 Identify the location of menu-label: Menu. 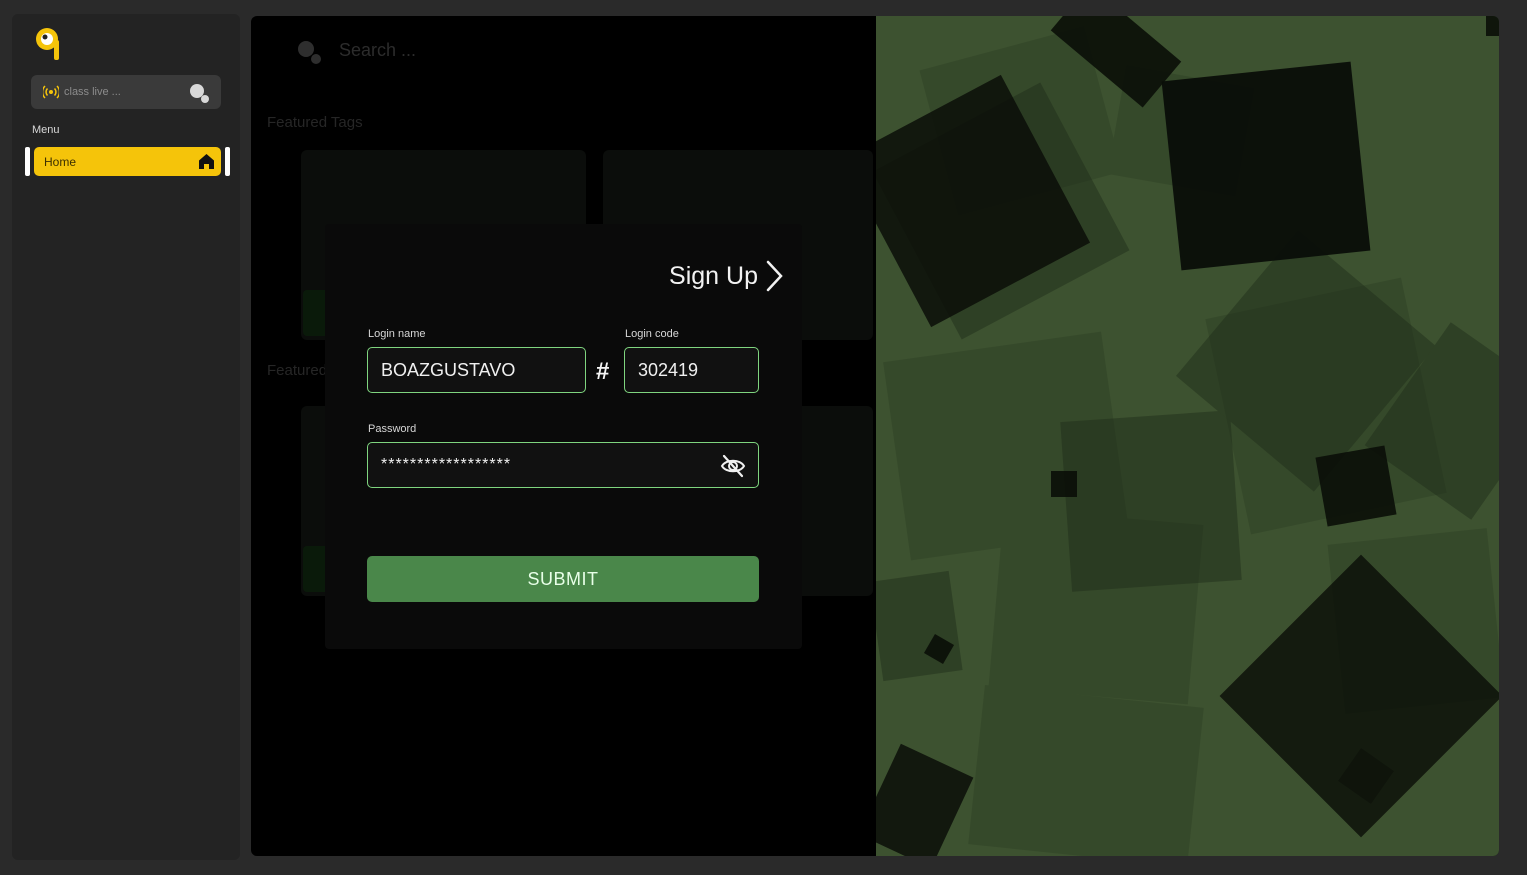
(46, 130).